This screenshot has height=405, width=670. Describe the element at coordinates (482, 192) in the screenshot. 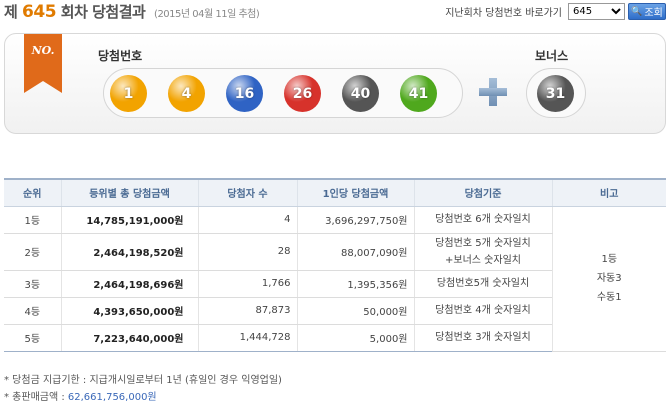

I see `col-header-criteria: 당첨기준` at that location.